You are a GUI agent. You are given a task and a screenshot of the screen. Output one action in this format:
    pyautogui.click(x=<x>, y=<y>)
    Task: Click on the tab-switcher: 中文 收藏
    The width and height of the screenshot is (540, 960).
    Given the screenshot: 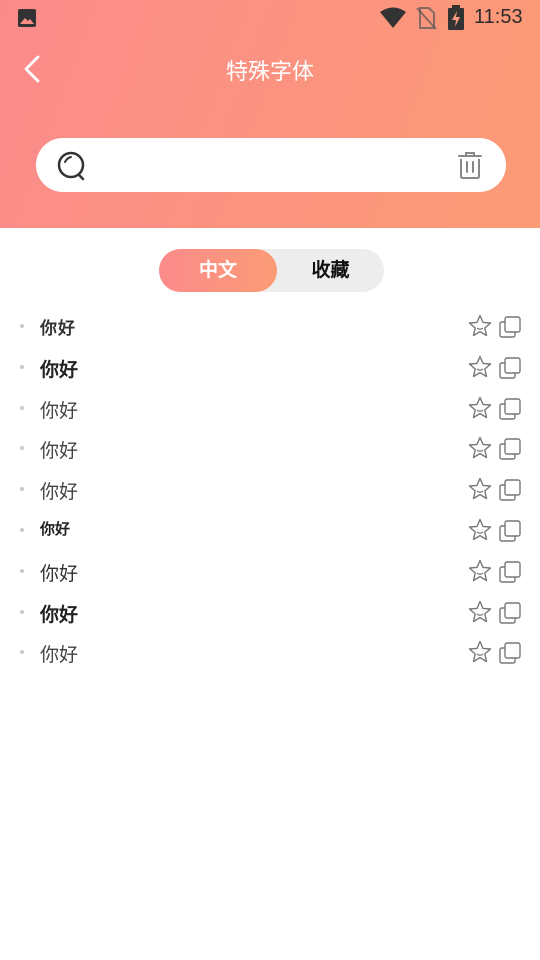 What is the action you would take?
    pyautogui.click(x=271, y=270)
    